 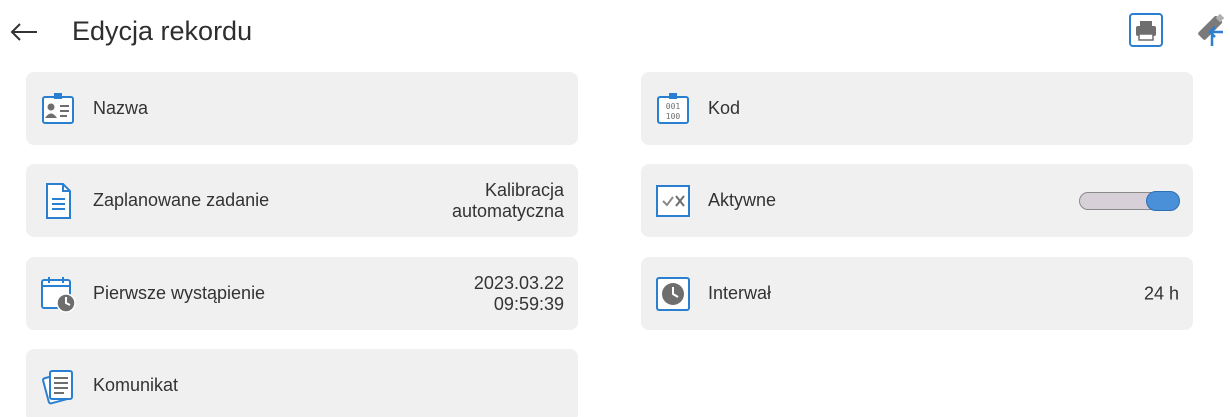 What do you see at coordinates (162, 31) in the screenshot?
I see `page-title: Edycja rekordu` at bounding box center [162, 31].